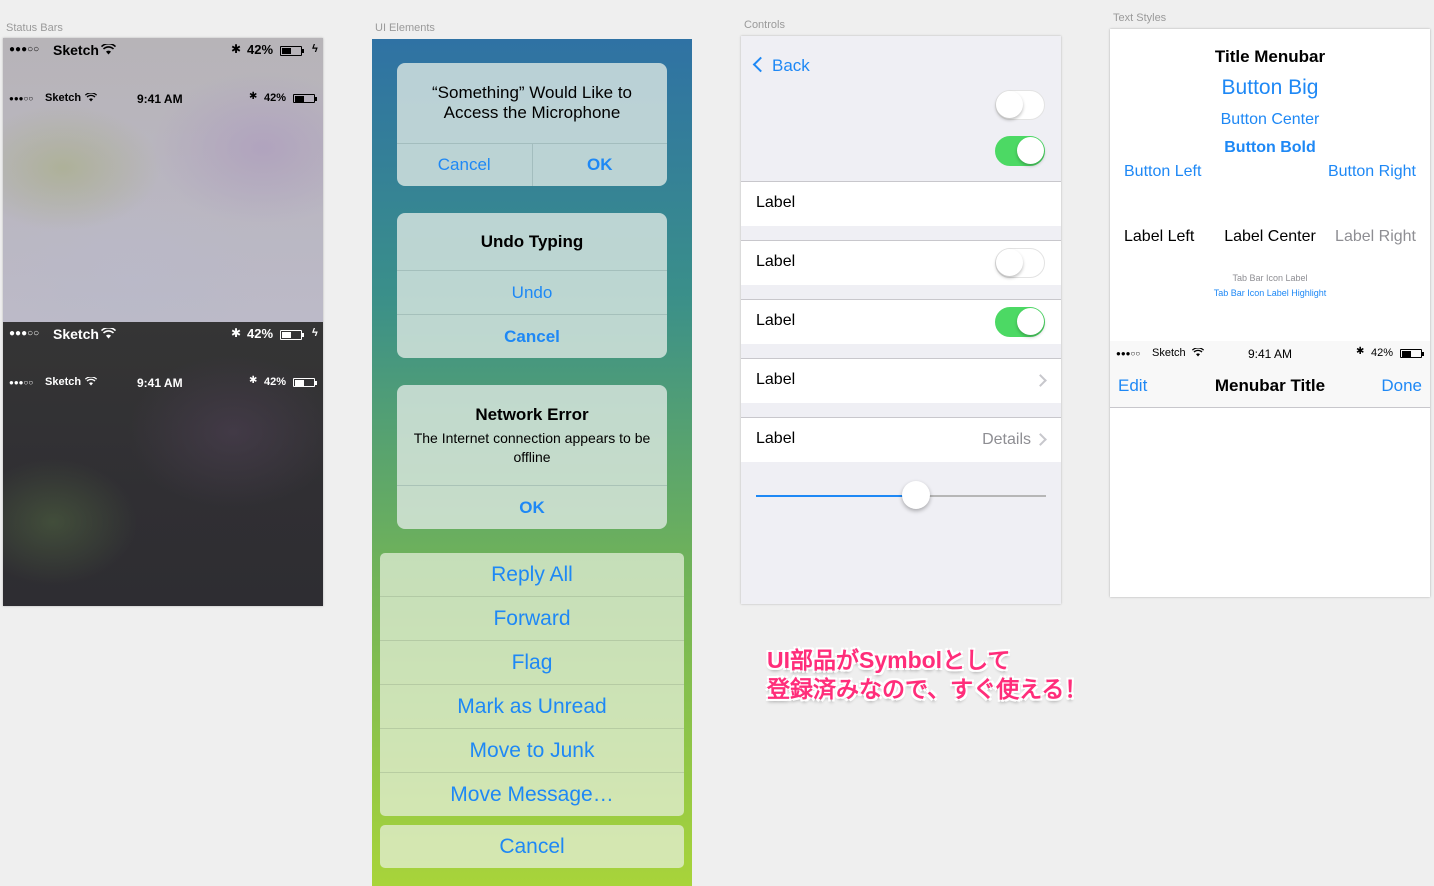 The height and width of the screenshot is (886, 1434). I want to click on title-menubar-text: Title Menubar, so click(1270, 56).